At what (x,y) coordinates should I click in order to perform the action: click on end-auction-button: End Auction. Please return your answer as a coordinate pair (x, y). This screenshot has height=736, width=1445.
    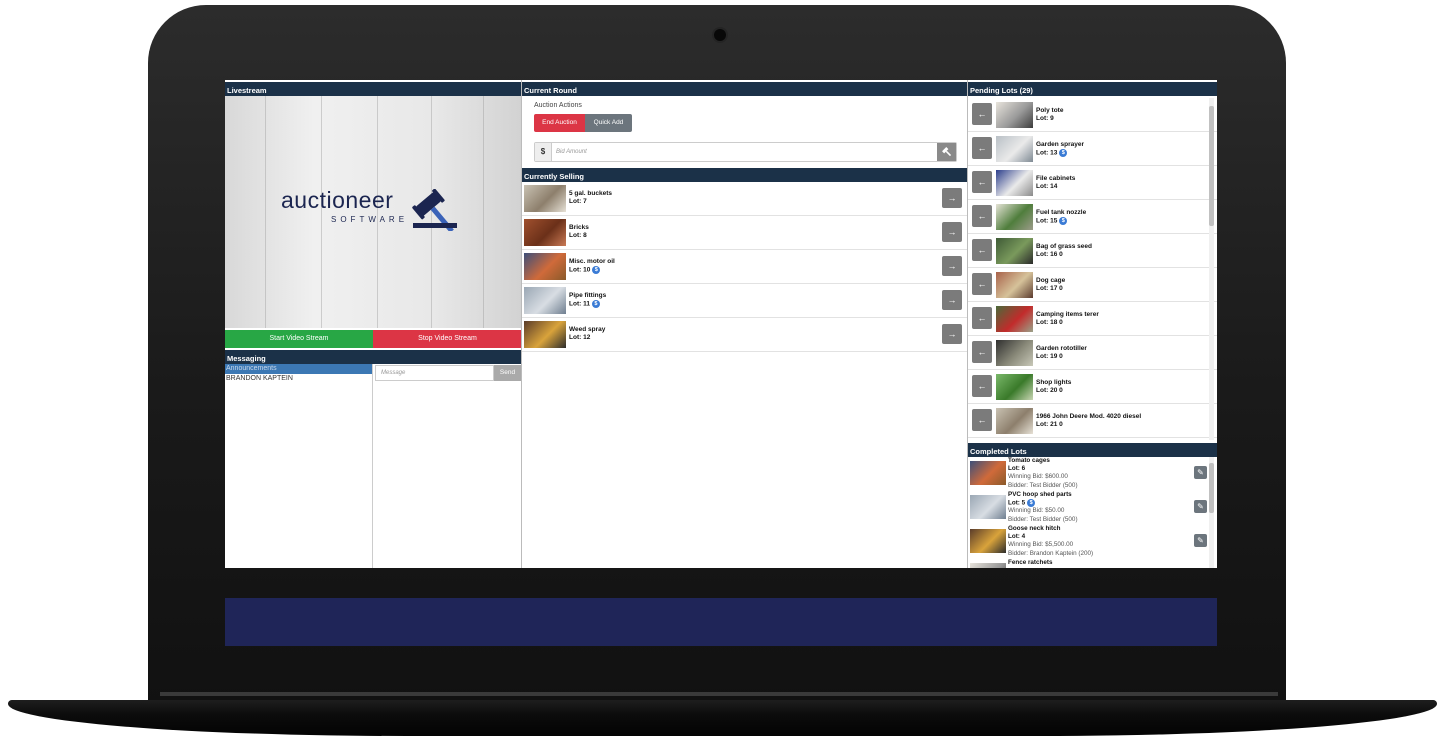
    Looking at the image, I should click on (559, 123).